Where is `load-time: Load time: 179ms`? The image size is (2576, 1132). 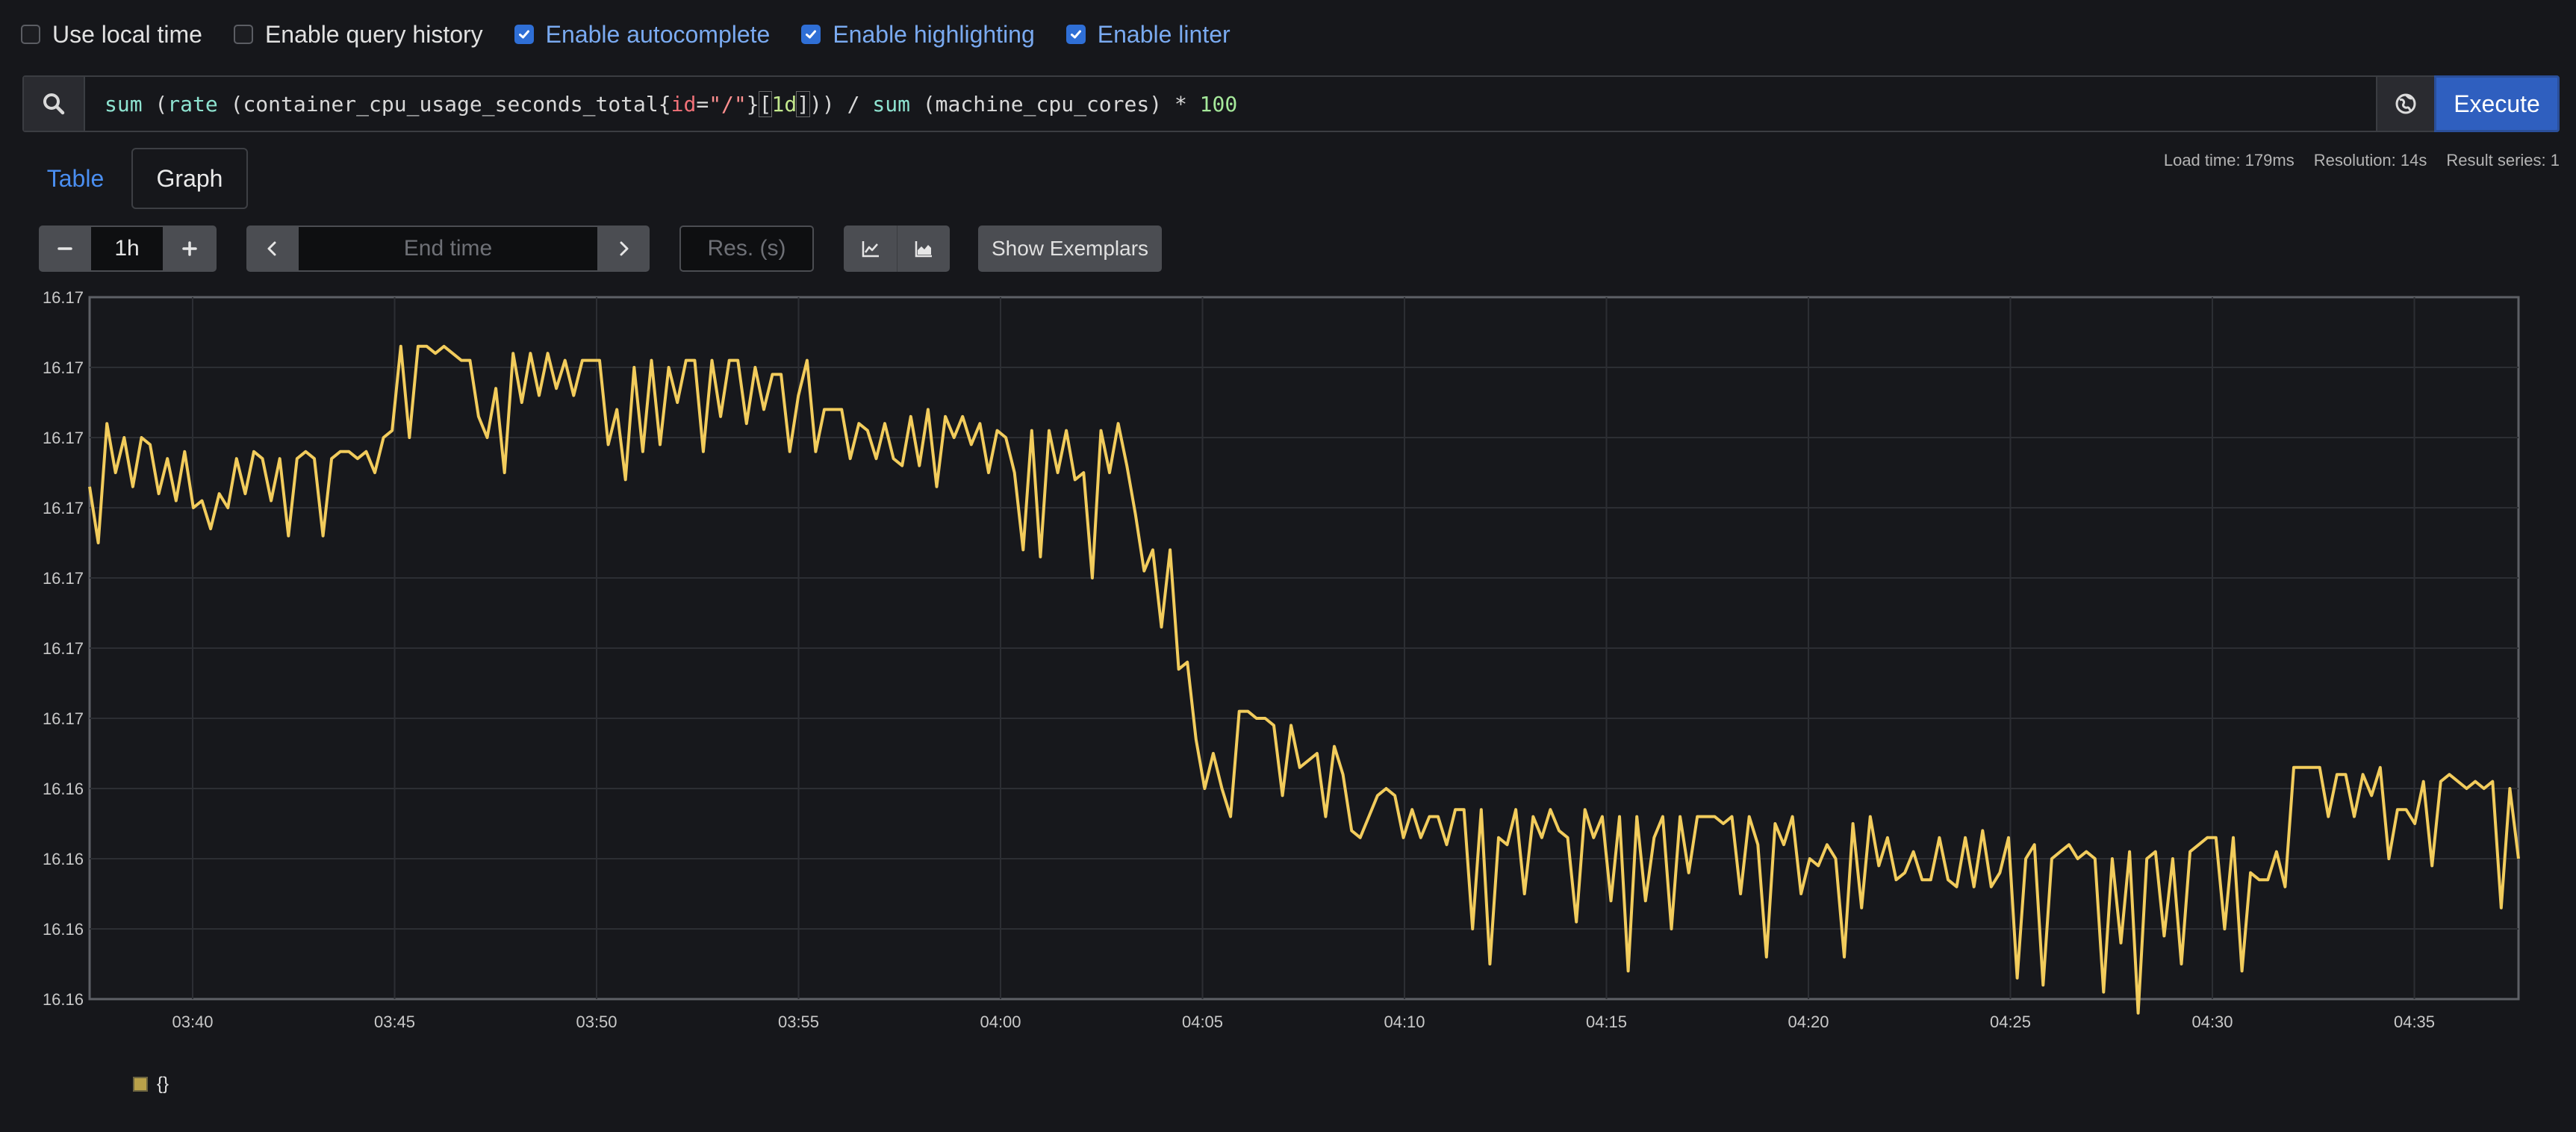 load-time: Load time: 179ms is located at coordinates (2229, 160).